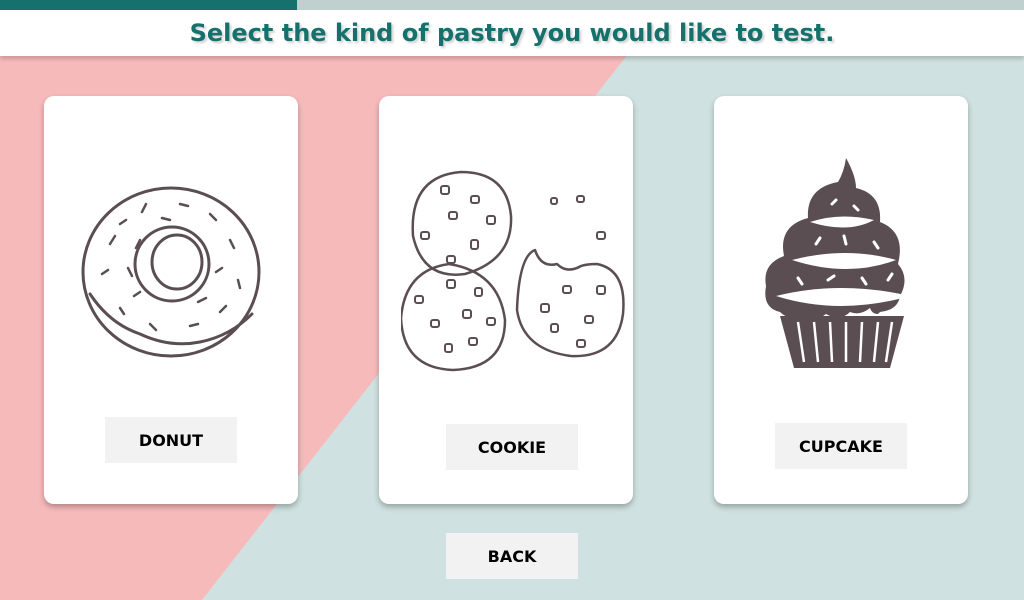 Image resolution: width=1024 pixels, height=600 pixels. Describe the element at coordinates (512, 556) in the screenshot. I see `back-button: BACK` at that location.